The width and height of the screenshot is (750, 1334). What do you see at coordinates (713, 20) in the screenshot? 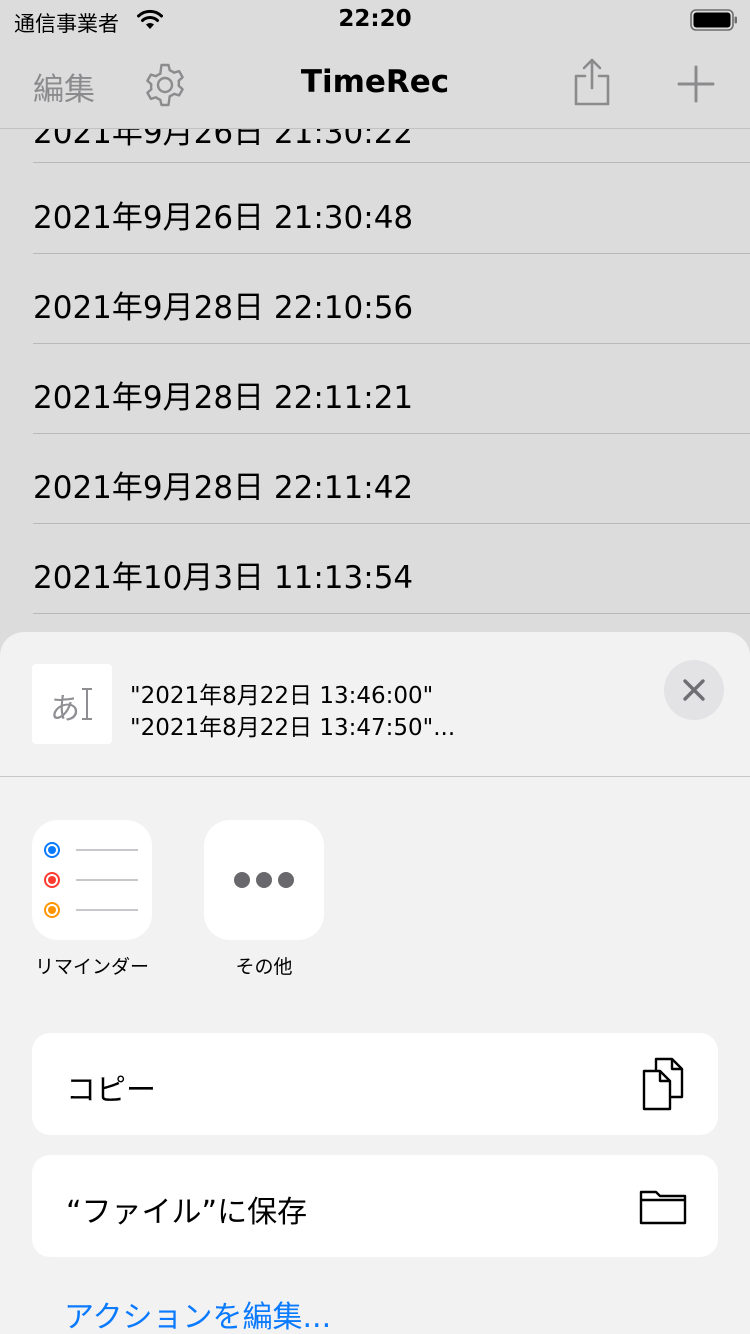
I see `battery-icon` at bounding box center [713, 20].